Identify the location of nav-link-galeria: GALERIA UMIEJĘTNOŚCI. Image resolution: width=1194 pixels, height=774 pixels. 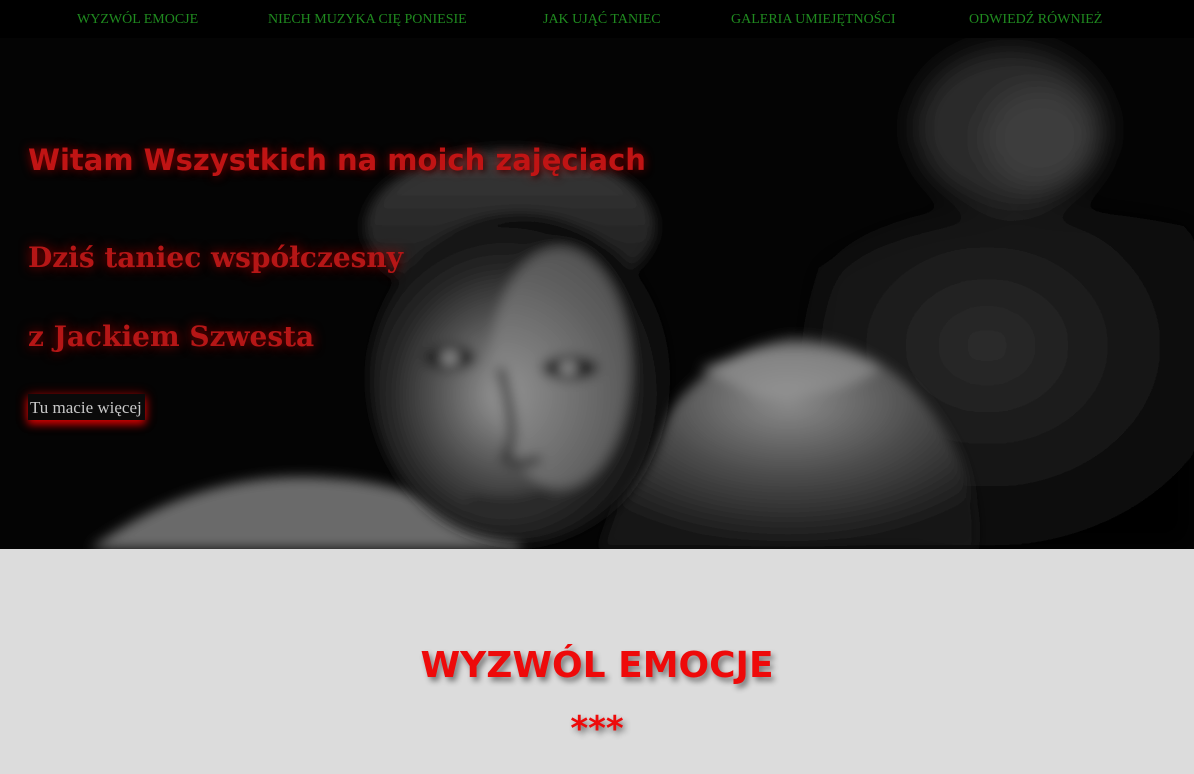
(813, 20).